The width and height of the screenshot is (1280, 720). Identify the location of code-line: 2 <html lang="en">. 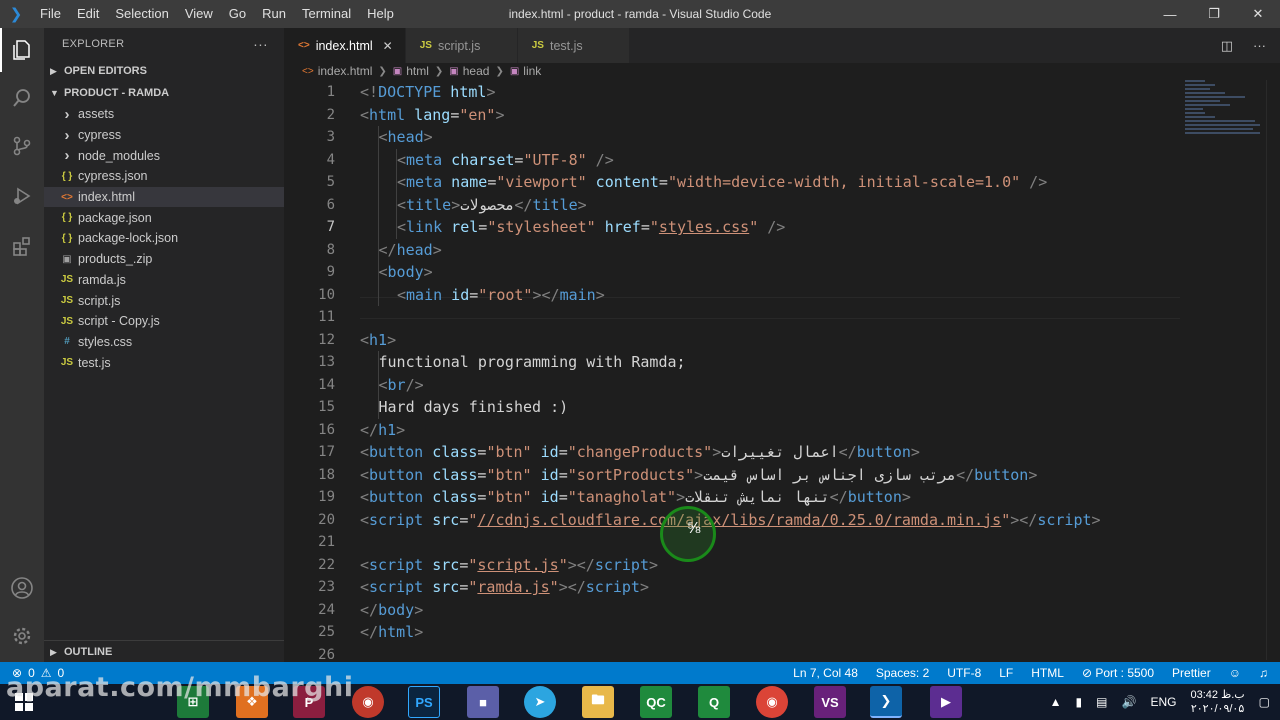
(782, 115).